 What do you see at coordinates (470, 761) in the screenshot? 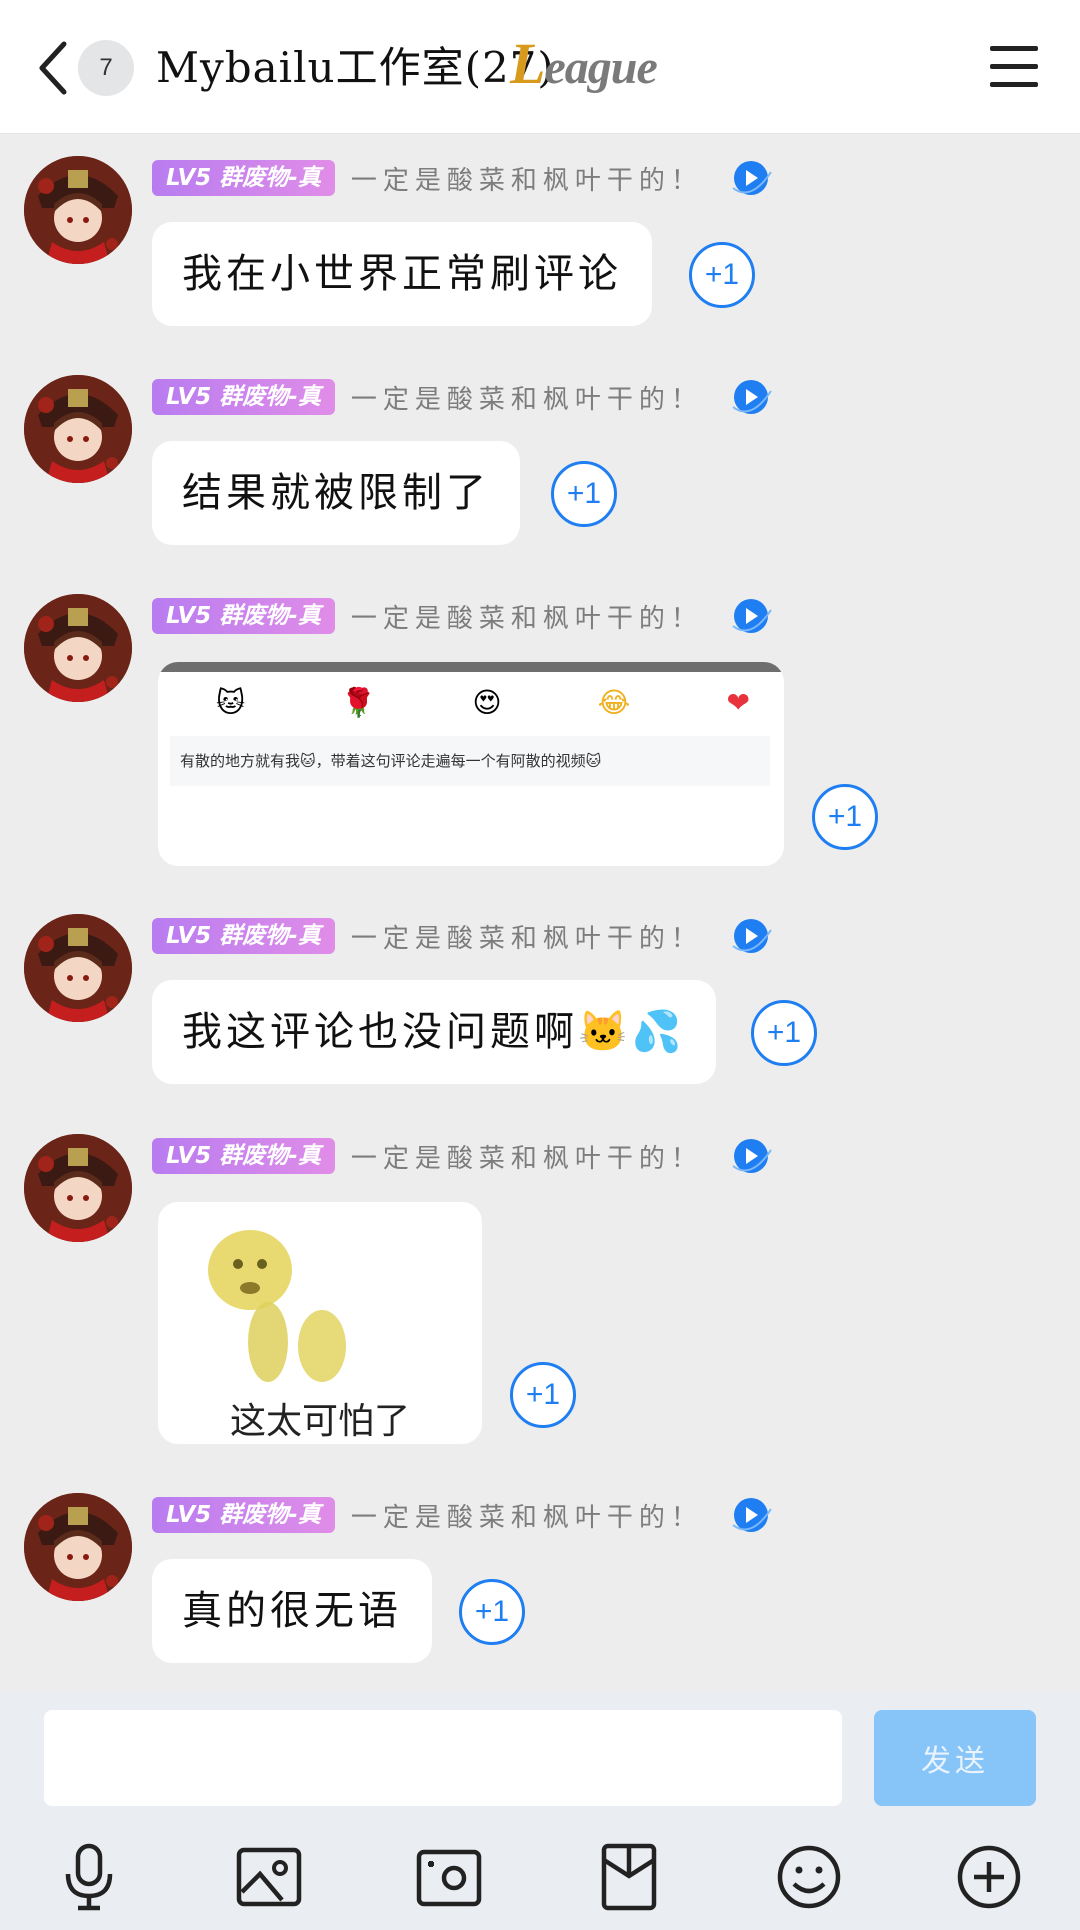
I see `comment-text: 有散的地方就有我🐱，带着这句评论走遍每一个有阿散的视频🐱` at bounding box center [470, 761].